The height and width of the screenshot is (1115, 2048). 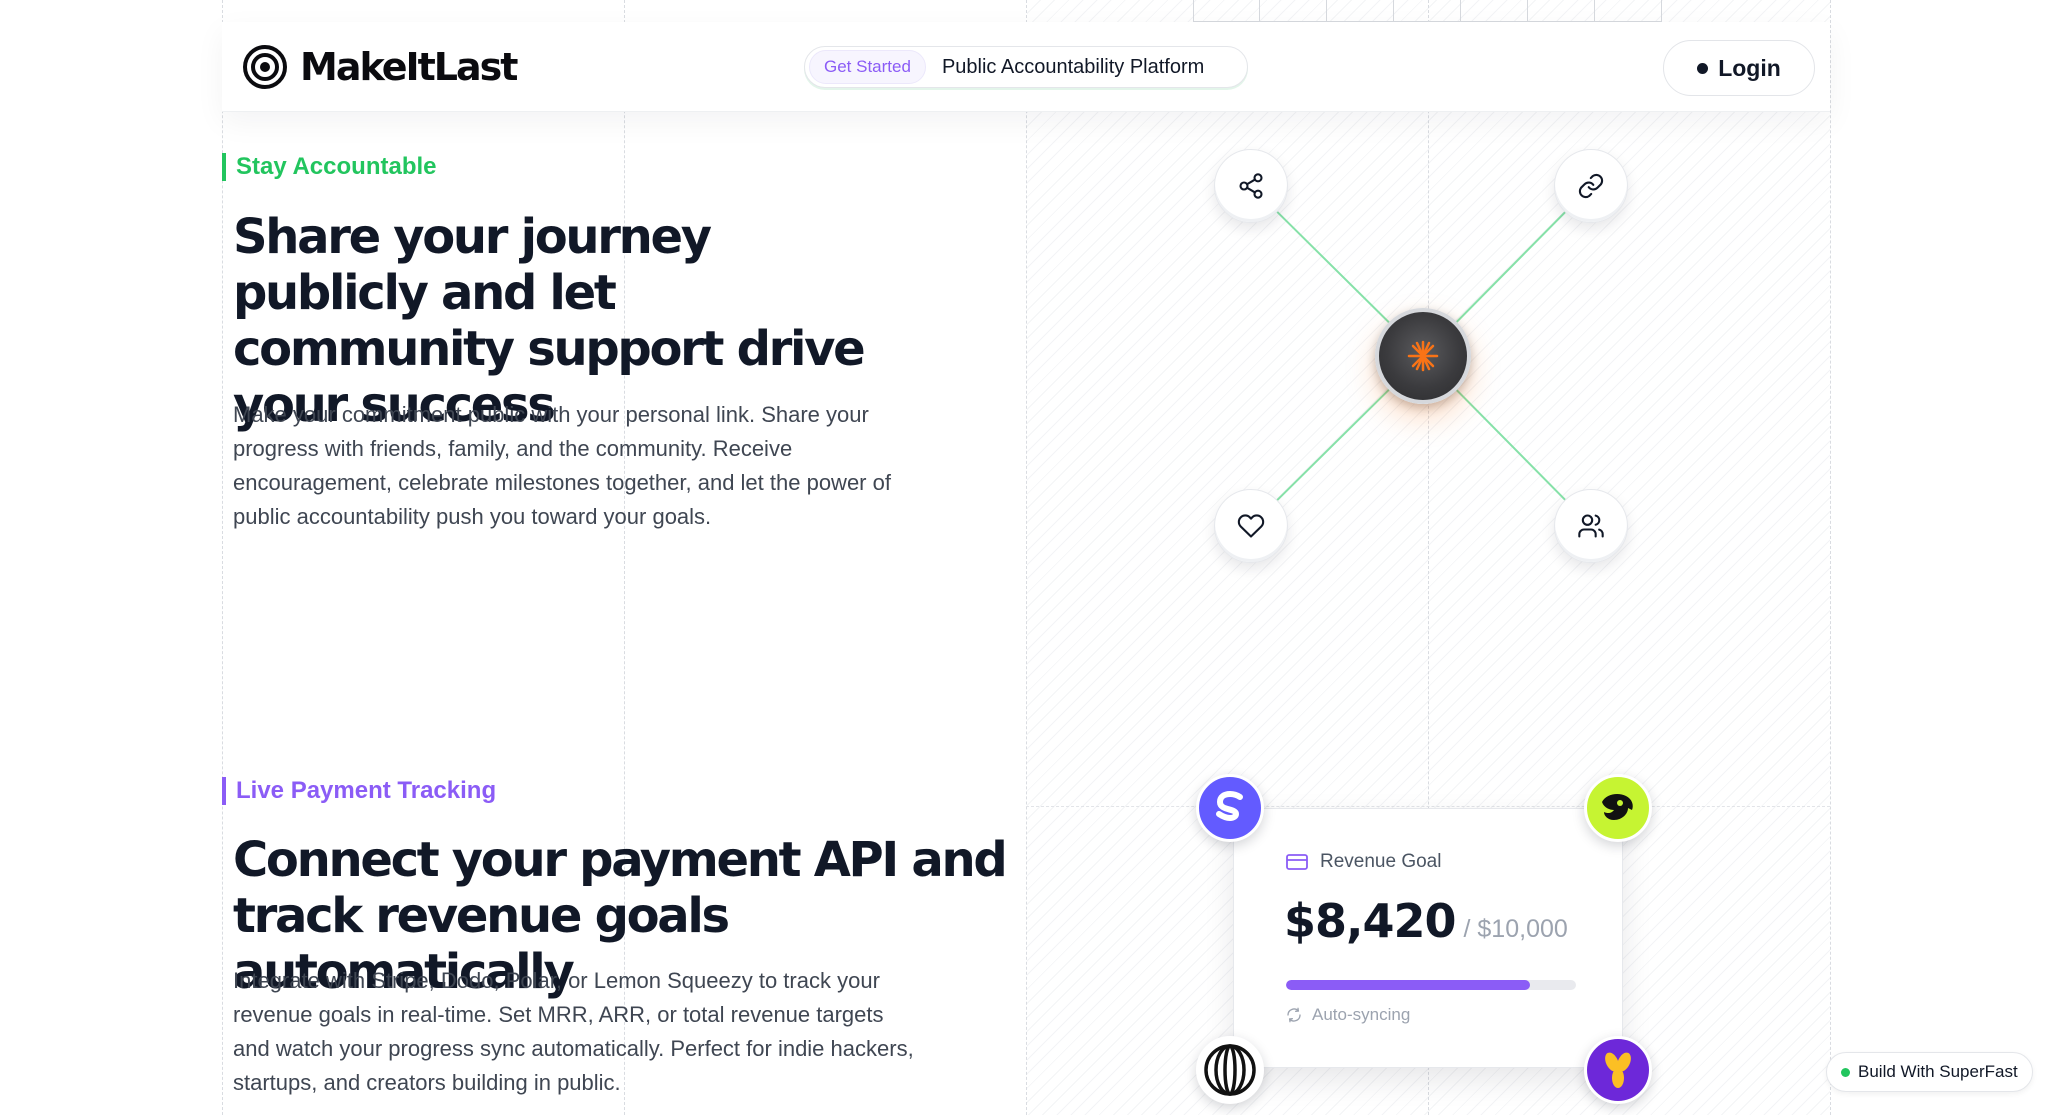 What do you see at coordinates (1845, 1072) in the screenshot?
I see `status-dot-icon` at bounding box center [1845, 1072].